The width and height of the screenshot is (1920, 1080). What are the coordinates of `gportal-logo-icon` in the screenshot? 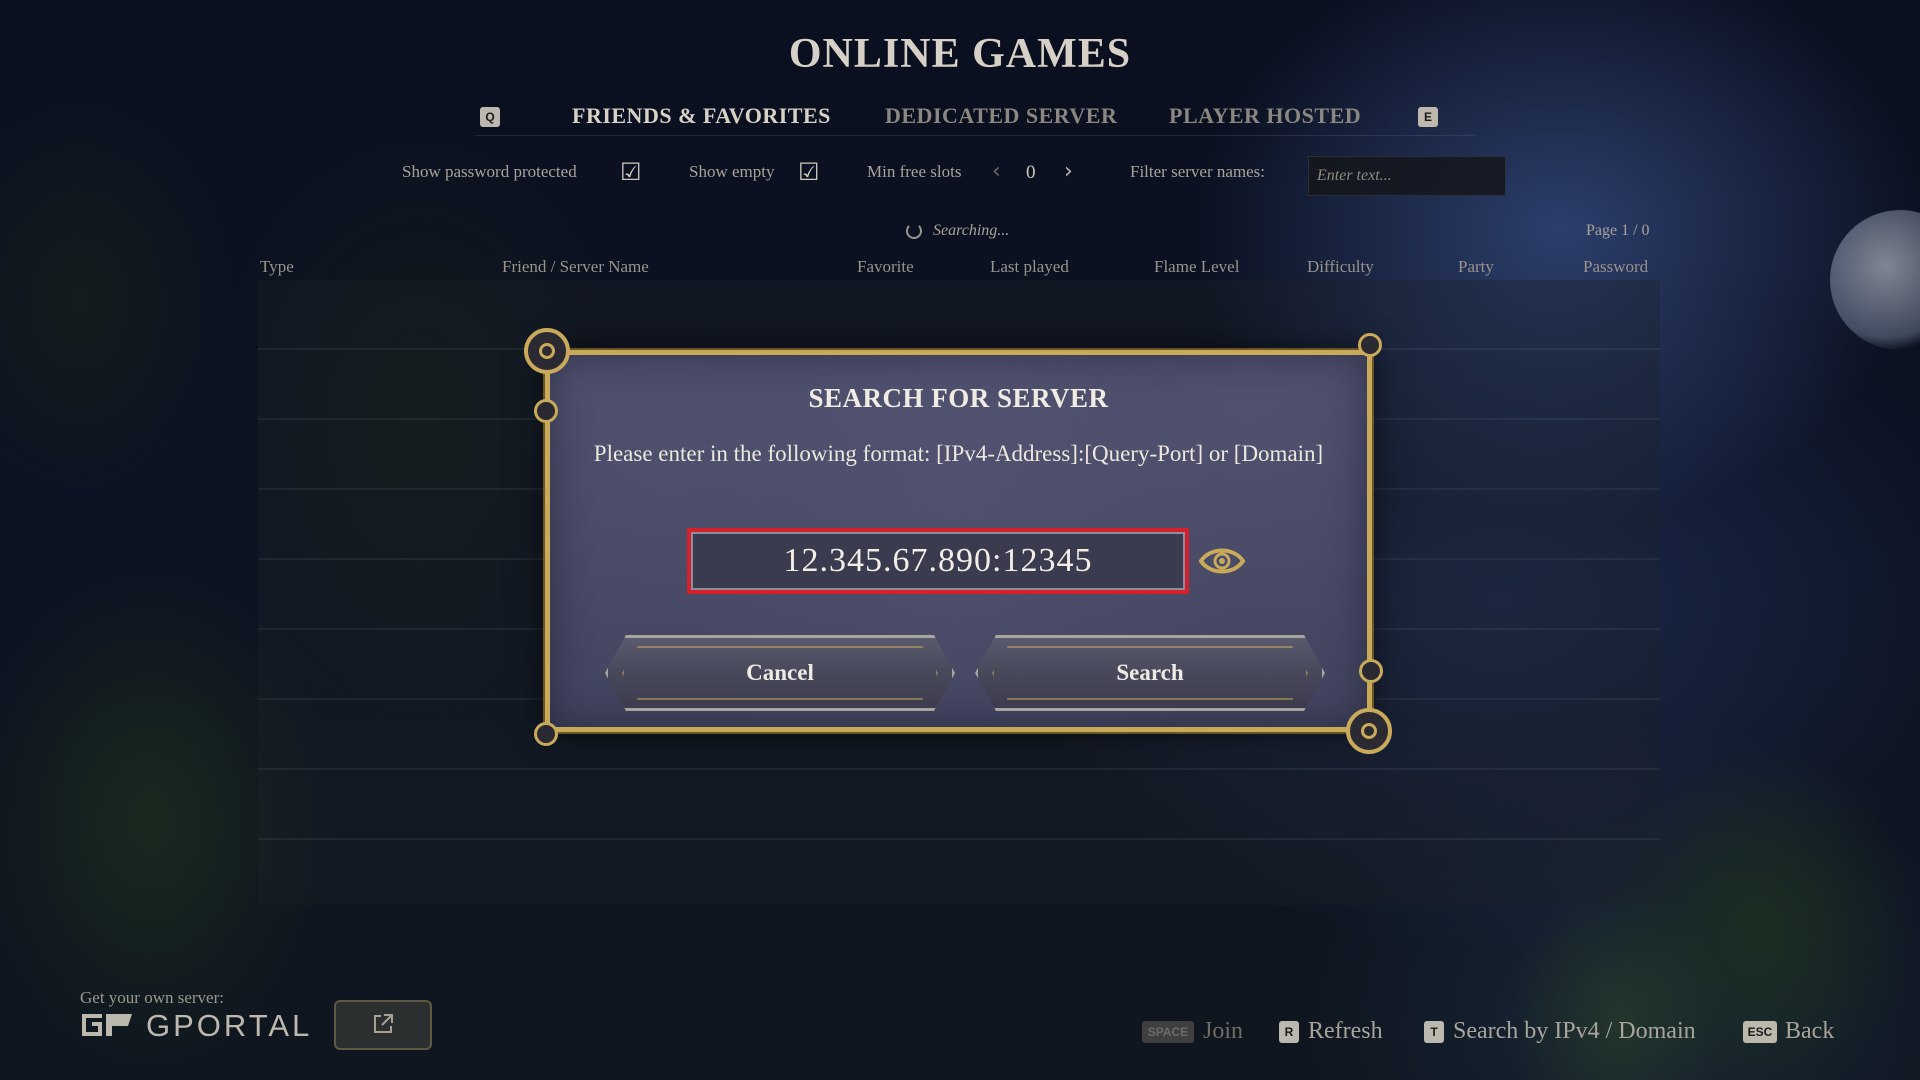 It's located at (107, 1025).